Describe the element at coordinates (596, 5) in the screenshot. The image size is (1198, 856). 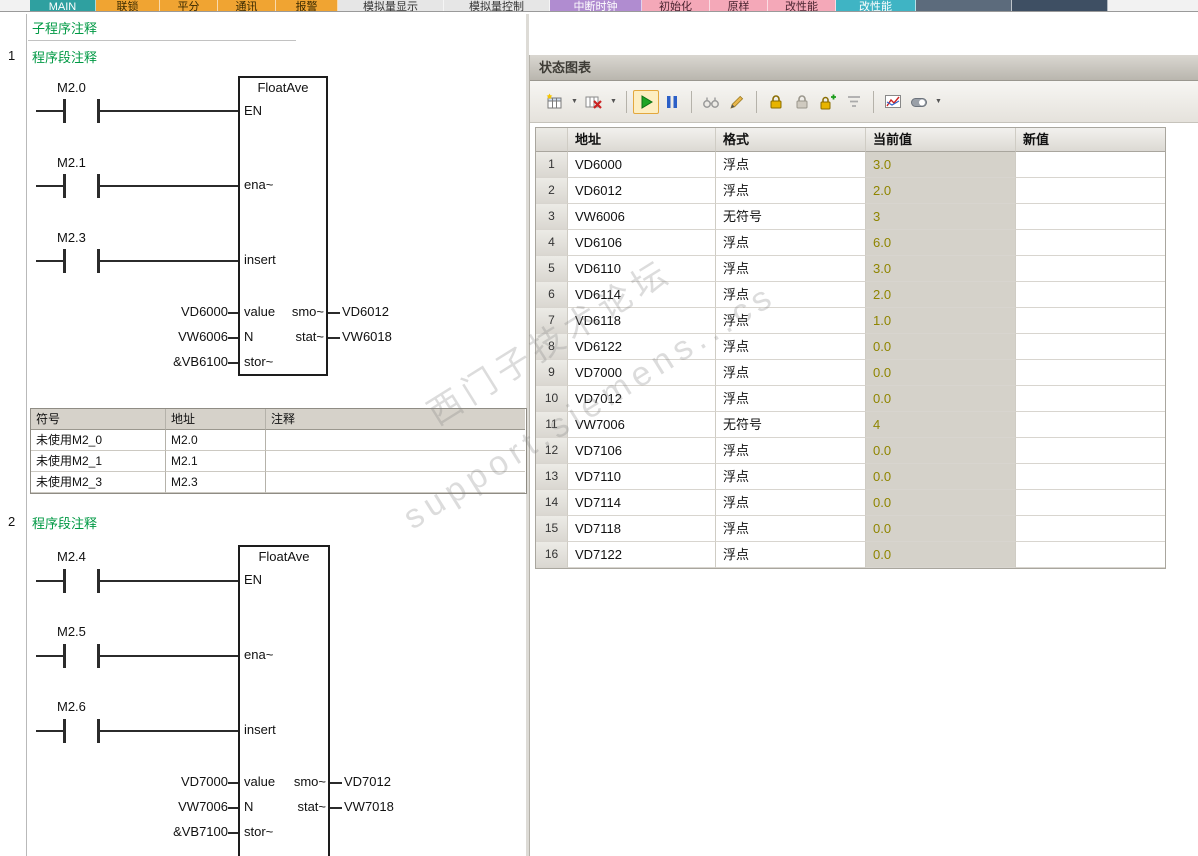
I see `top-tab: 中断时钟` at that location.